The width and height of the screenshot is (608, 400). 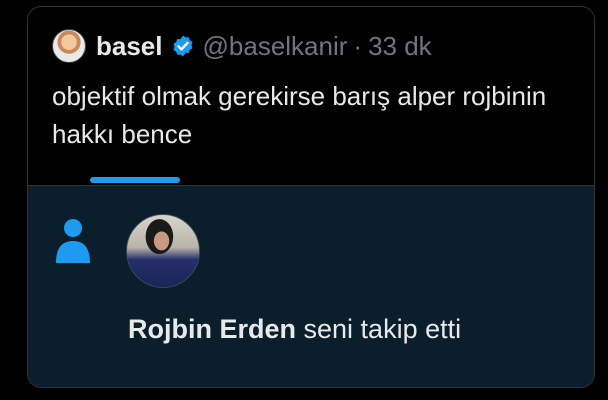 I want to click on tweet-header: basel @baselkanir · 33 dk, so click(x=242, y=46).